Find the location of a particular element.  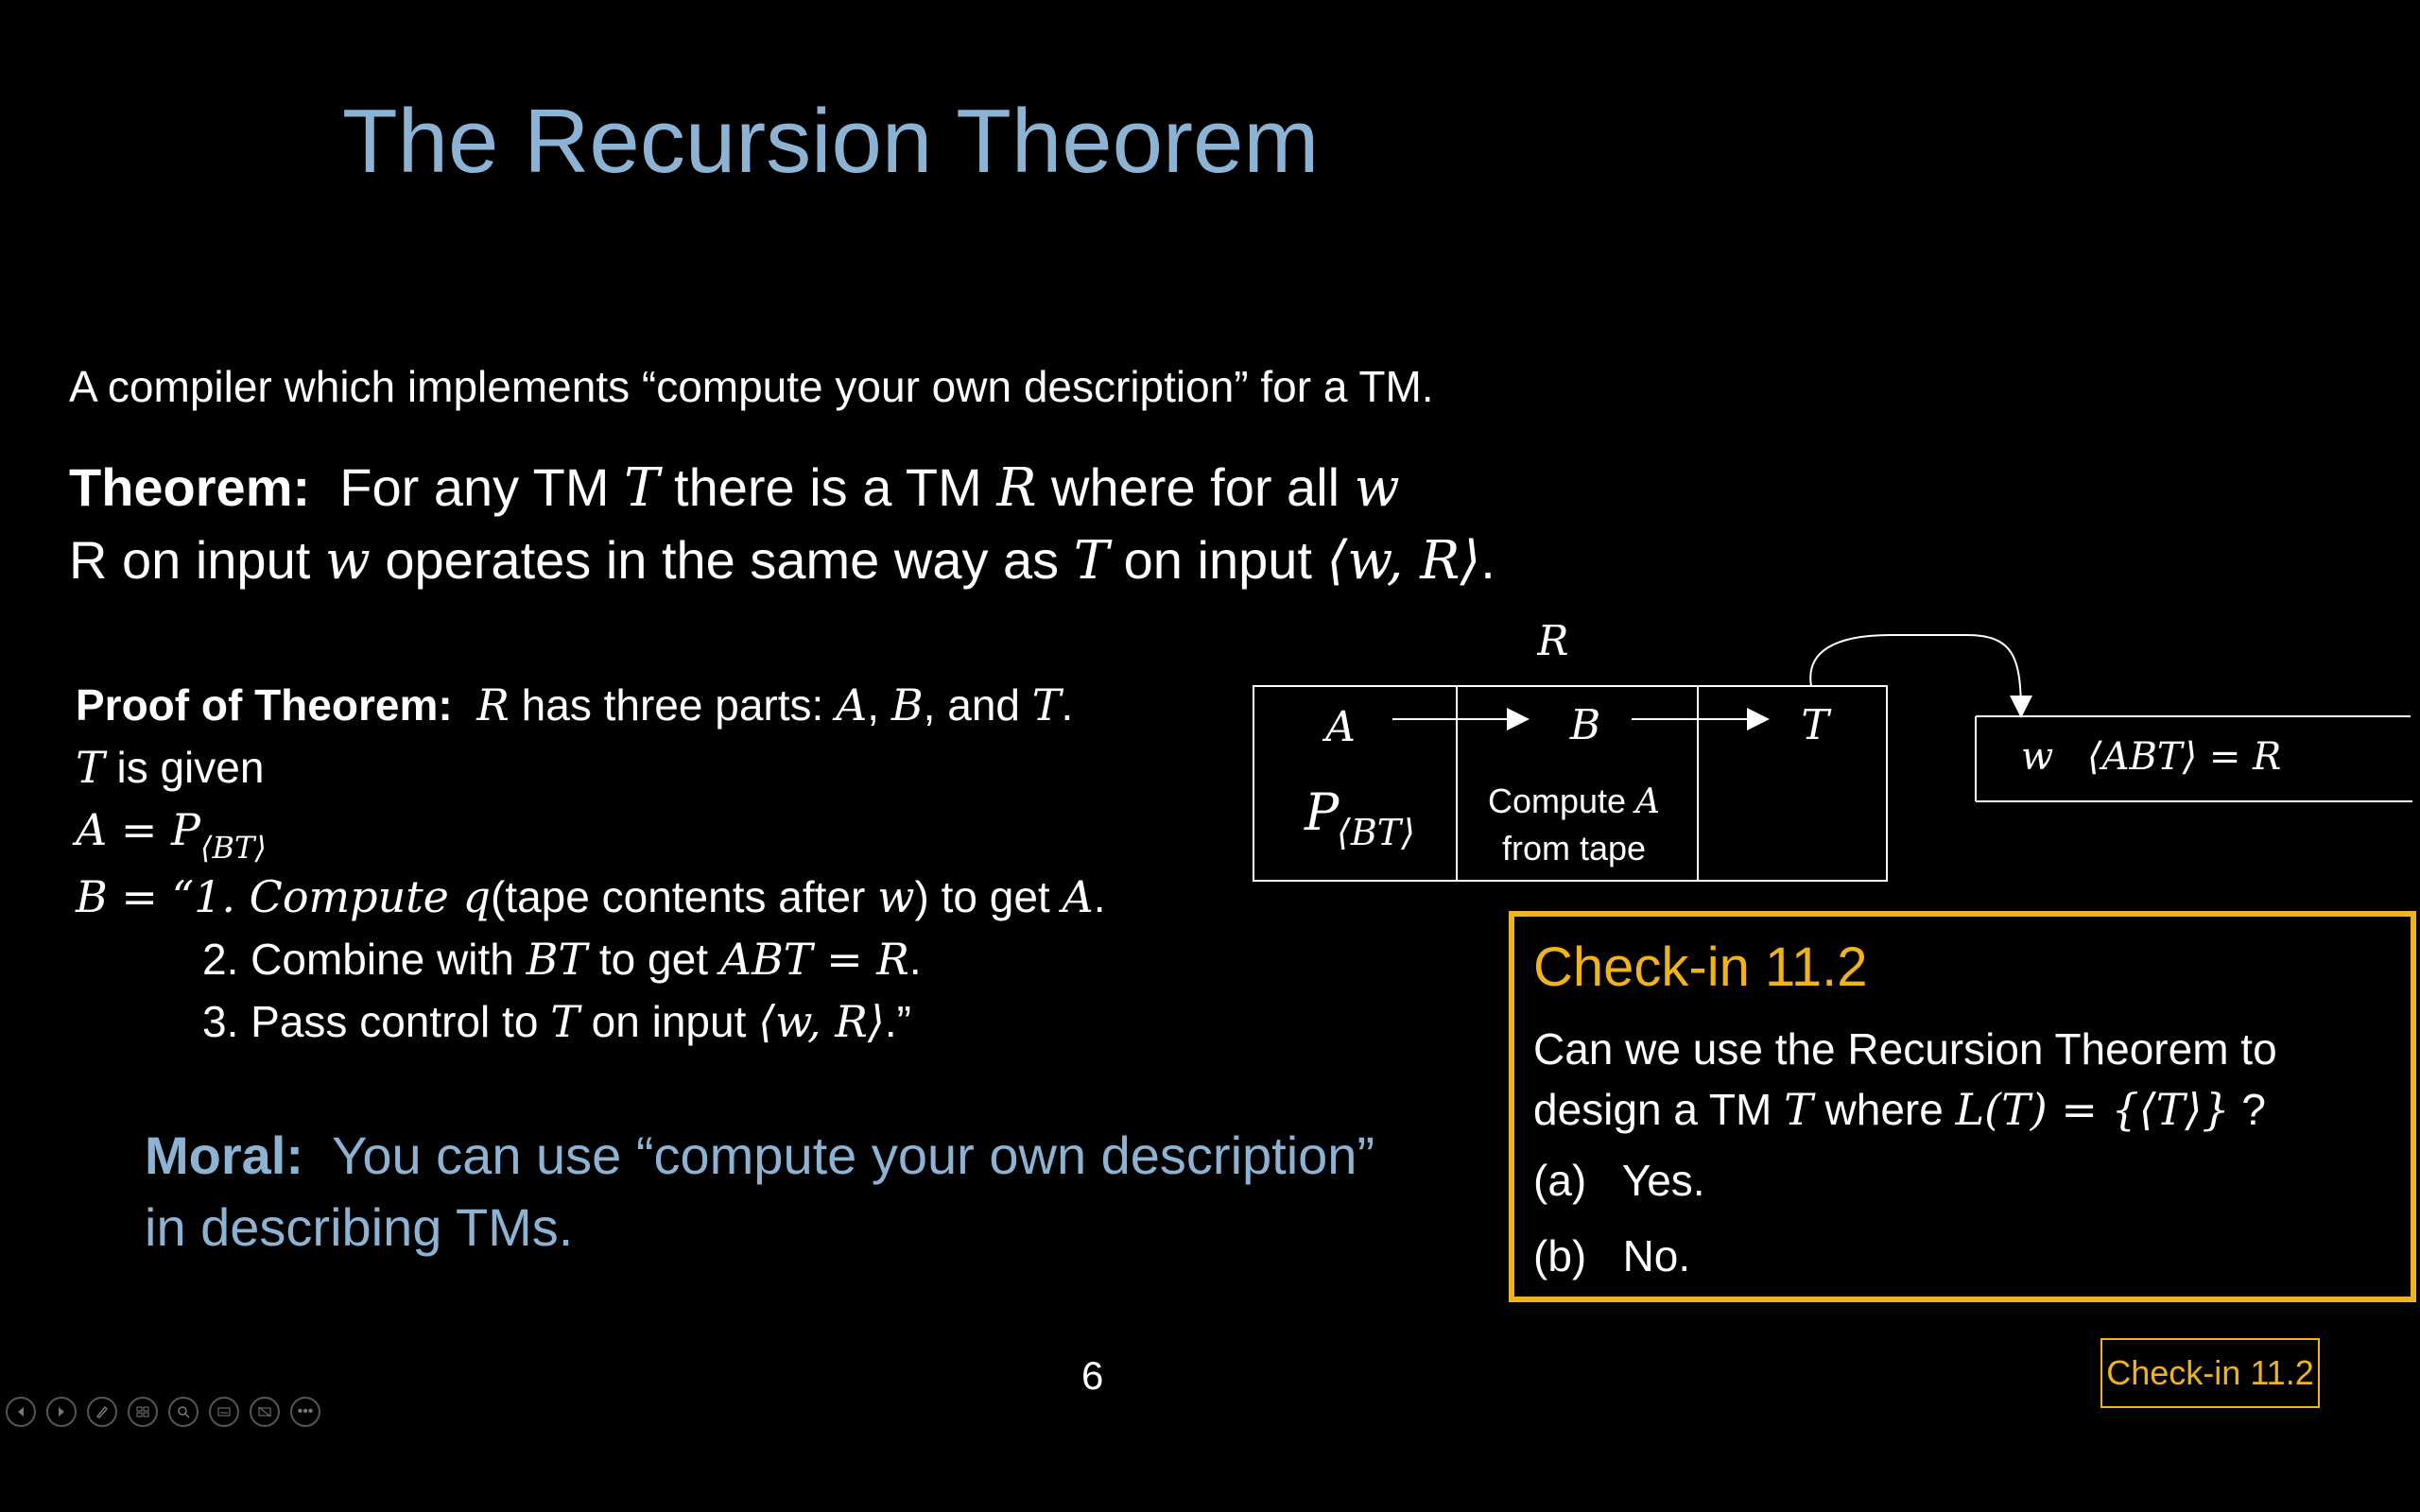

proof-label: Proof of Theorem: is located at coordinates (264, 705).